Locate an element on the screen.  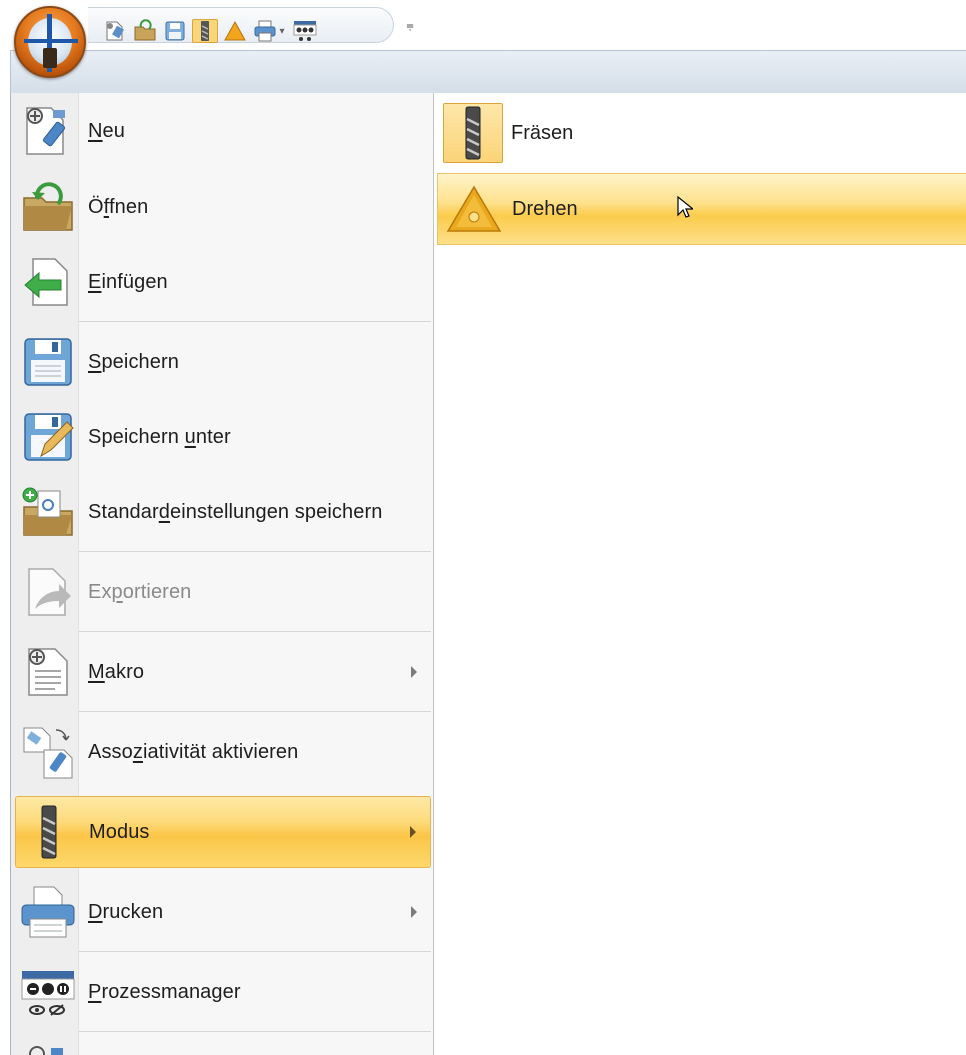
menu-item-speichern-unter: Speichern unter is located at coordinates (223, 437).